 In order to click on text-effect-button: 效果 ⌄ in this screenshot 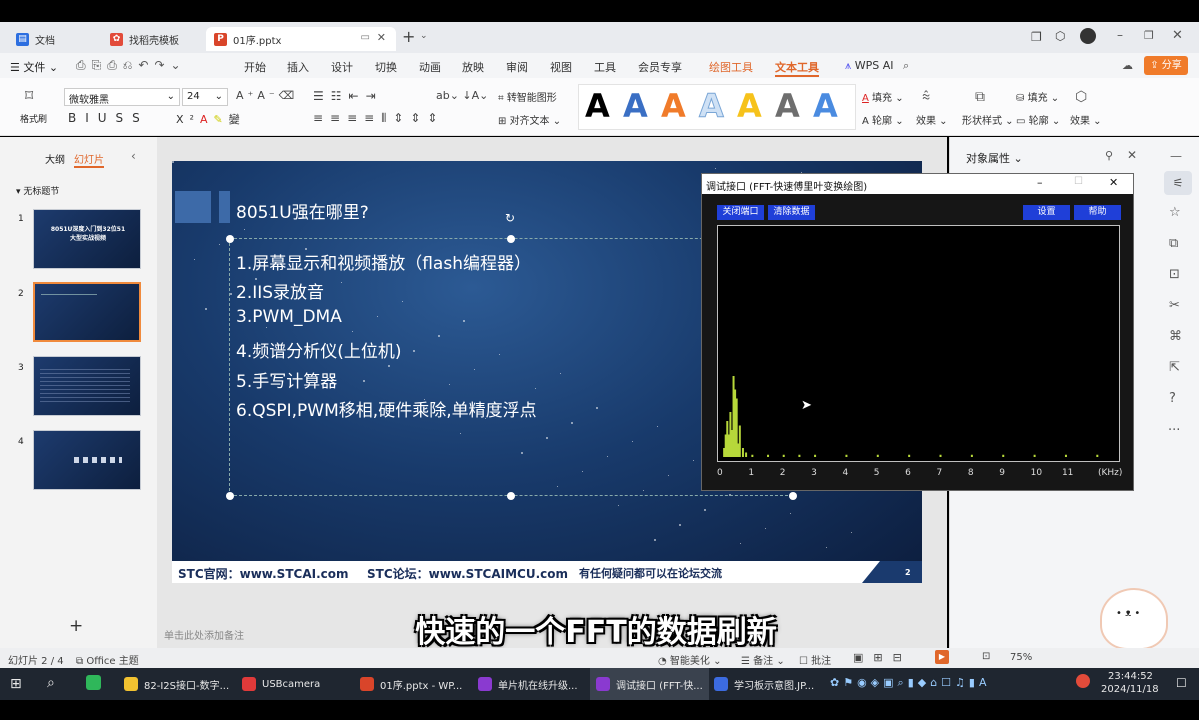, I will do `click(932, 119)`.